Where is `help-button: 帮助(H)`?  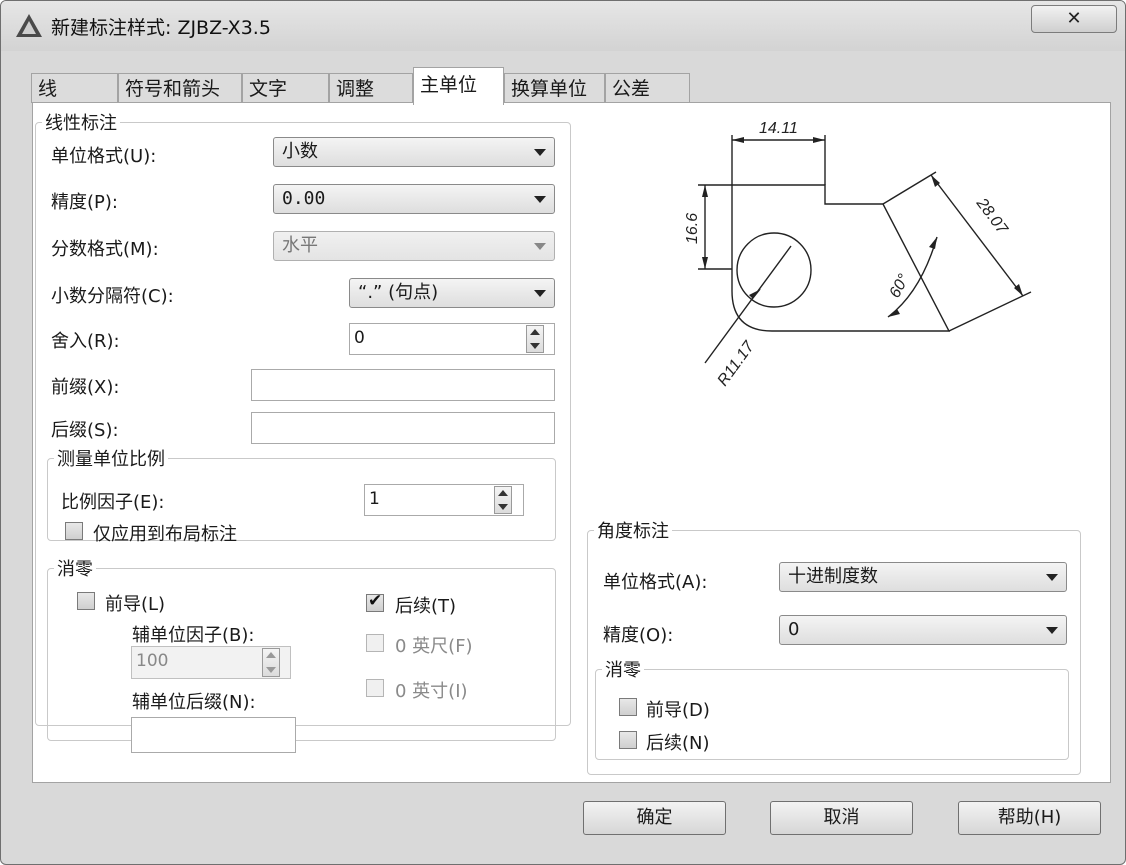
help-button: 帮助(H) is located at coordinates (1029, 818).